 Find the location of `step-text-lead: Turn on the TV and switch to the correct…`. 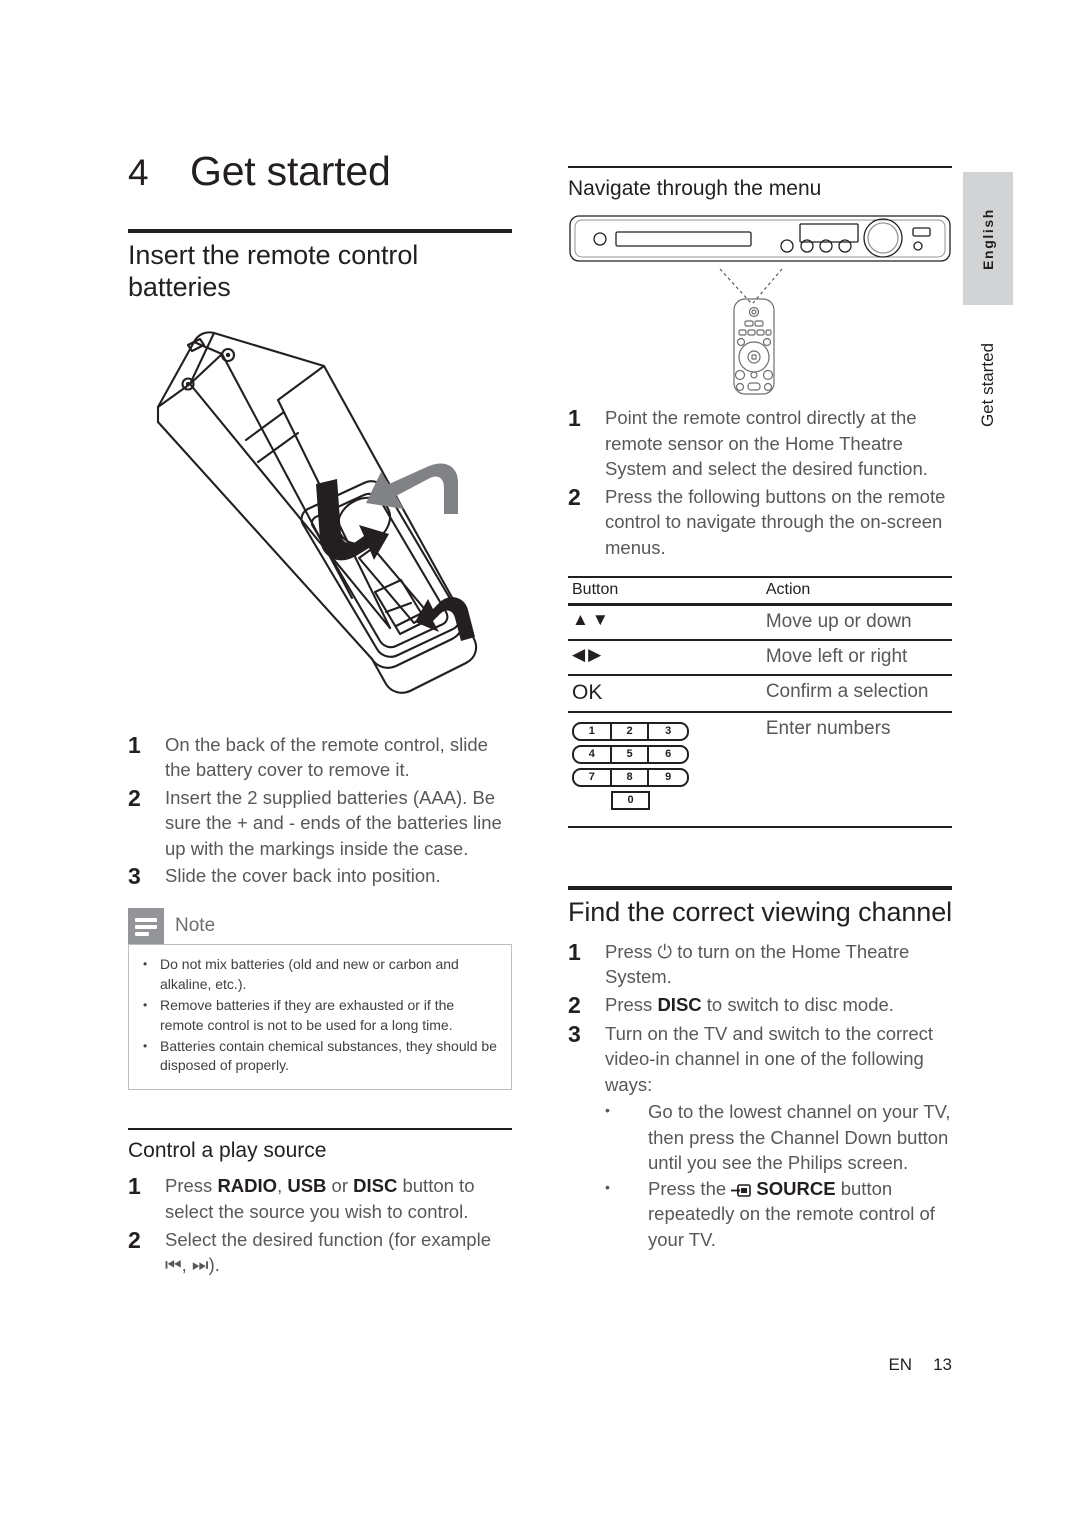

step-text-lead: Turn on the TV and switch to the correct… is located at coordinates (769, 1058).